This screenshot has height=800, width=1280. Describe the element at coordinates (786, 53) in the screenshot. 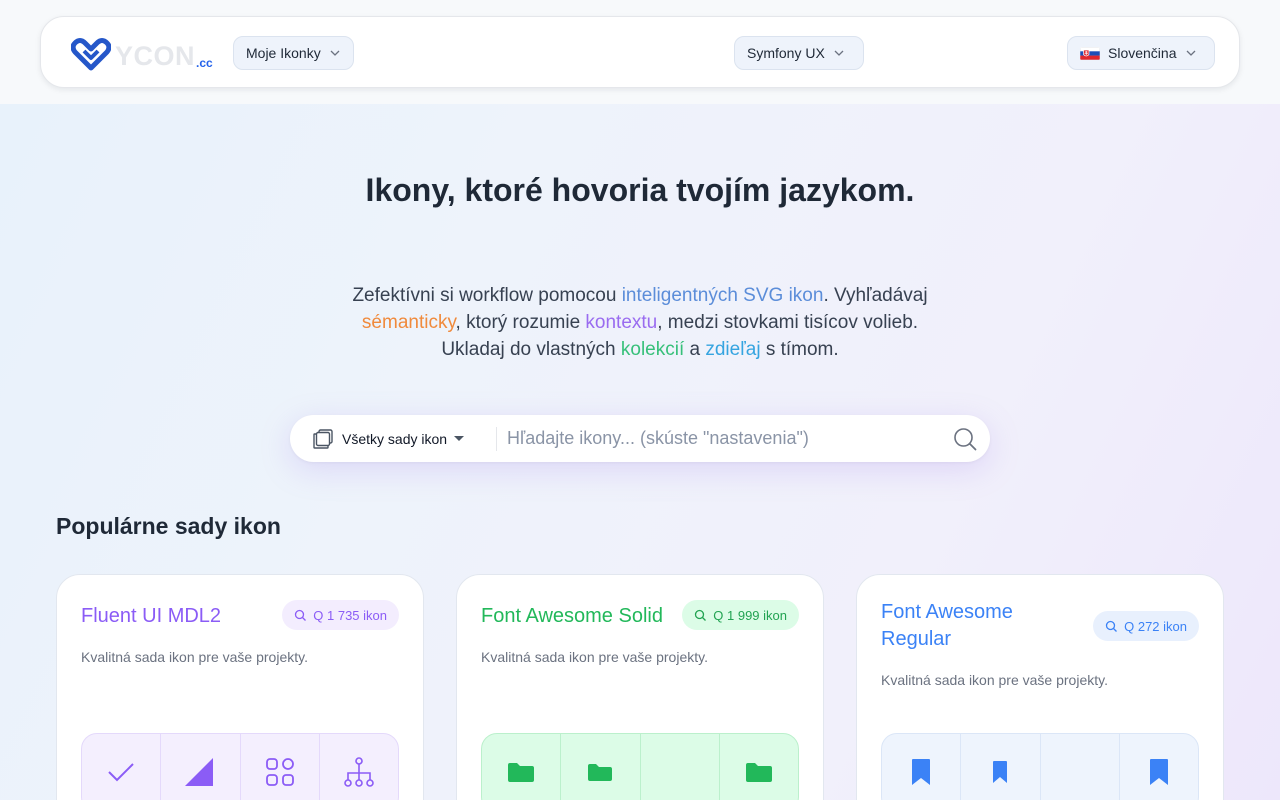

I see `framework-label: Symfony UX` at that location.